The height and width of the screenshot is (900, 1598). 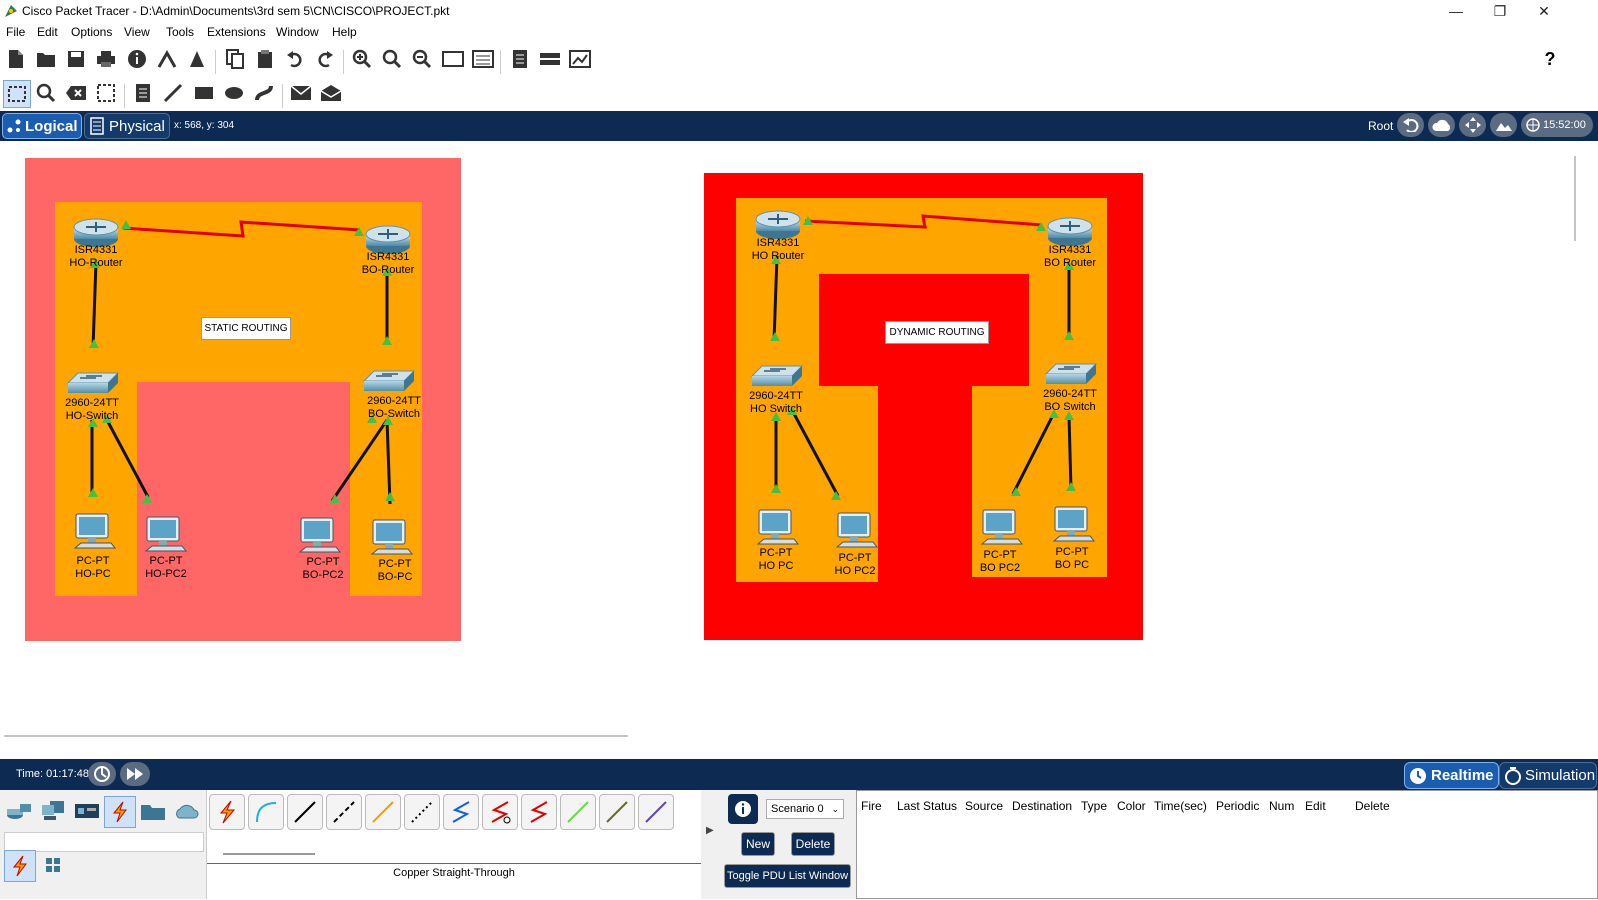 I want to click on cloud-icon, so click(x=1441, y=125).